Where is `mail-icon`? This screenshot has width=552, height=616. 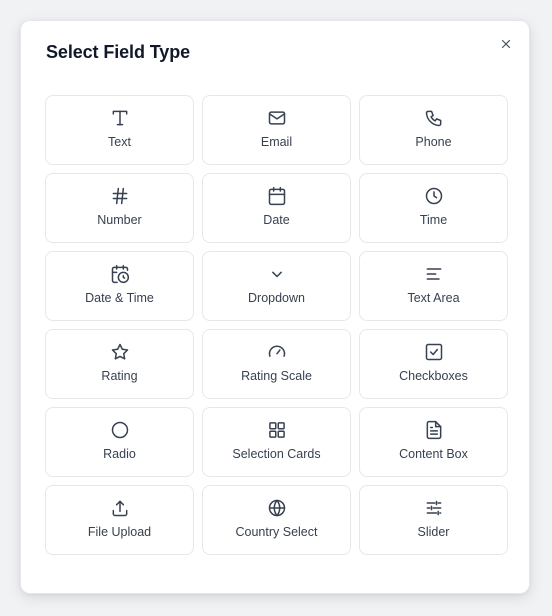 mail-icon is located at coordinates (277, 118).